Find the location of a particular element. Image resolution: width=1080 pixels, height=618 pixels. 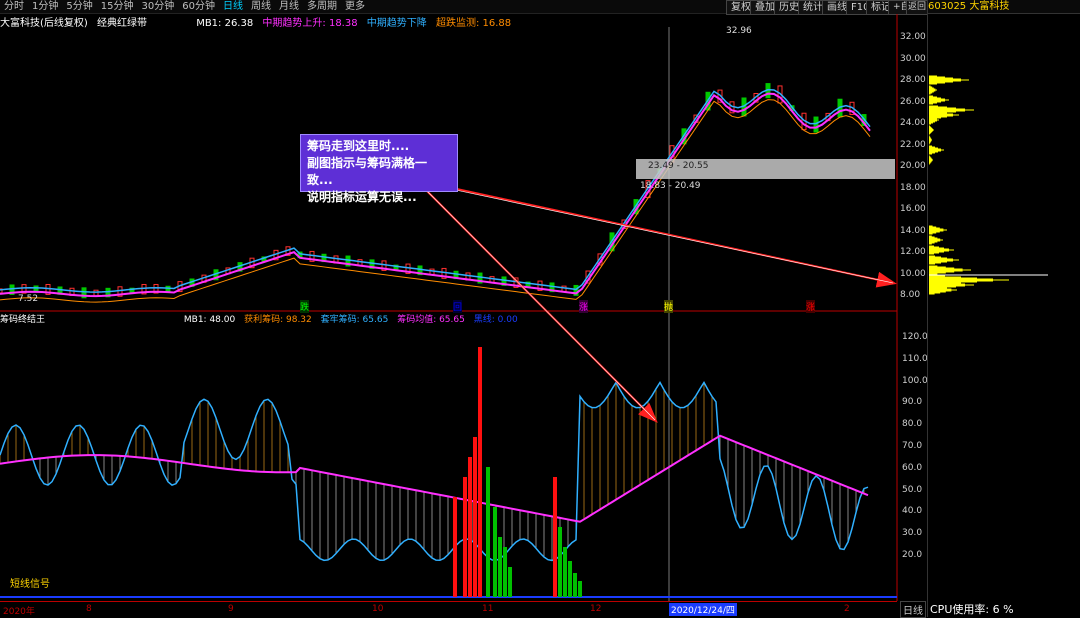

sub-tick: 50.0 is located at coordinates (912, 489).